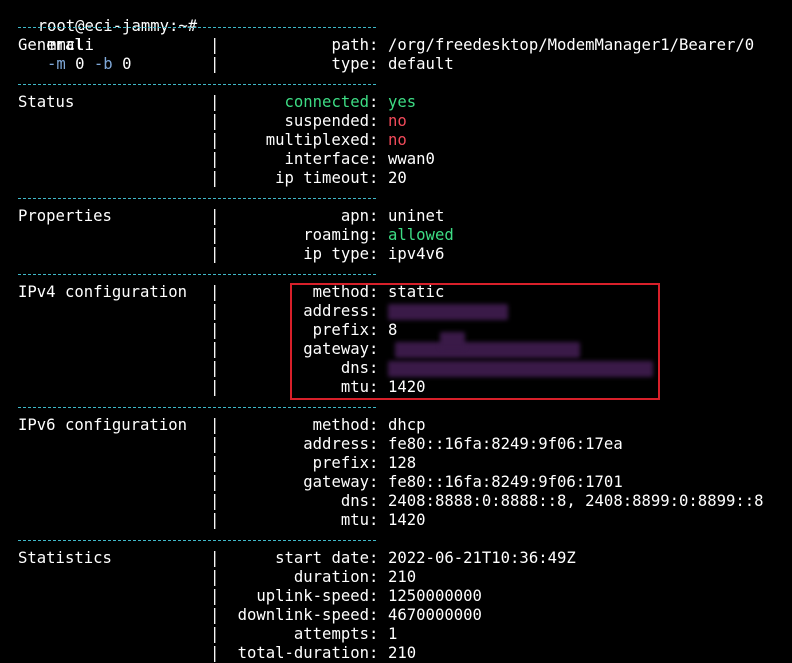 The width and height of the screenshot is (792, 663). I want to click on field-value: 4670000000, so click(435, 615).